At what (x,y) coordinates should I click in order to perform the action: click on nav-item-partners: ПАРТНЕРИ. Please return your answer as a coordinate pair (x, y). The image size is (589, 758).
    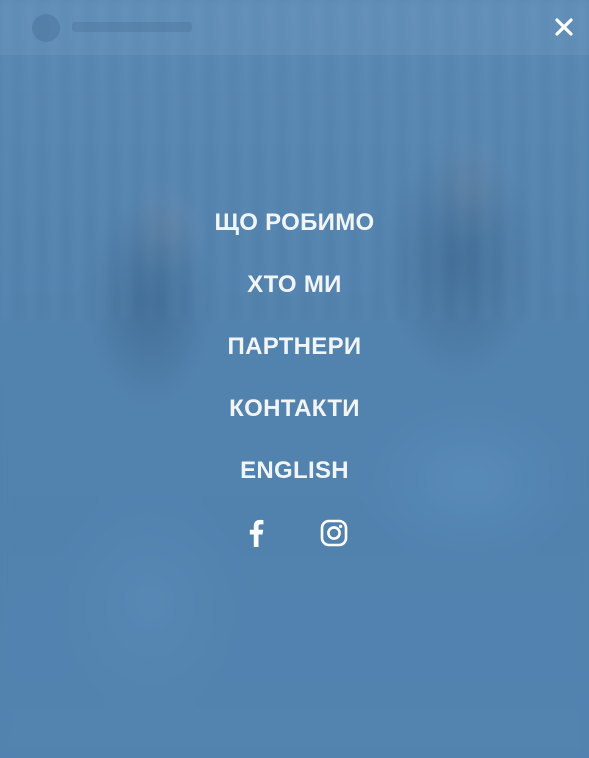
    Looking at the image, I should click on (294, 355).